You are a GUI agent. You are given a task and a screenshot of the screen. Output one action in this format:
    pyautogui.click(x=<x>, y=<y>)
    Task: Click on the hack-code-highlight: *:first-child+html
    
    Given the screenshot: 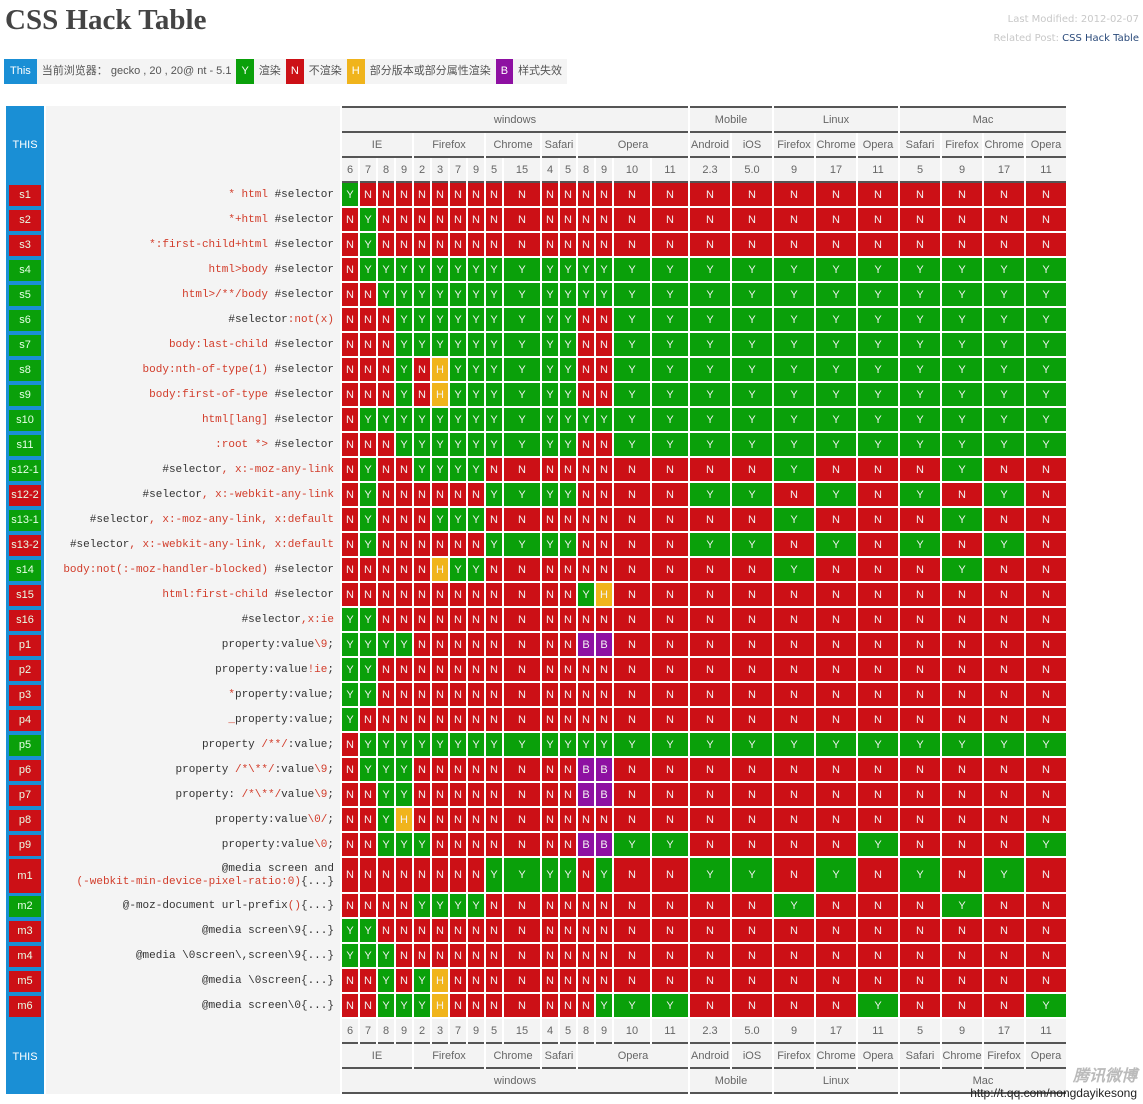 What is the action you would take?
    pyautogui.click(x=208, y=245)
    